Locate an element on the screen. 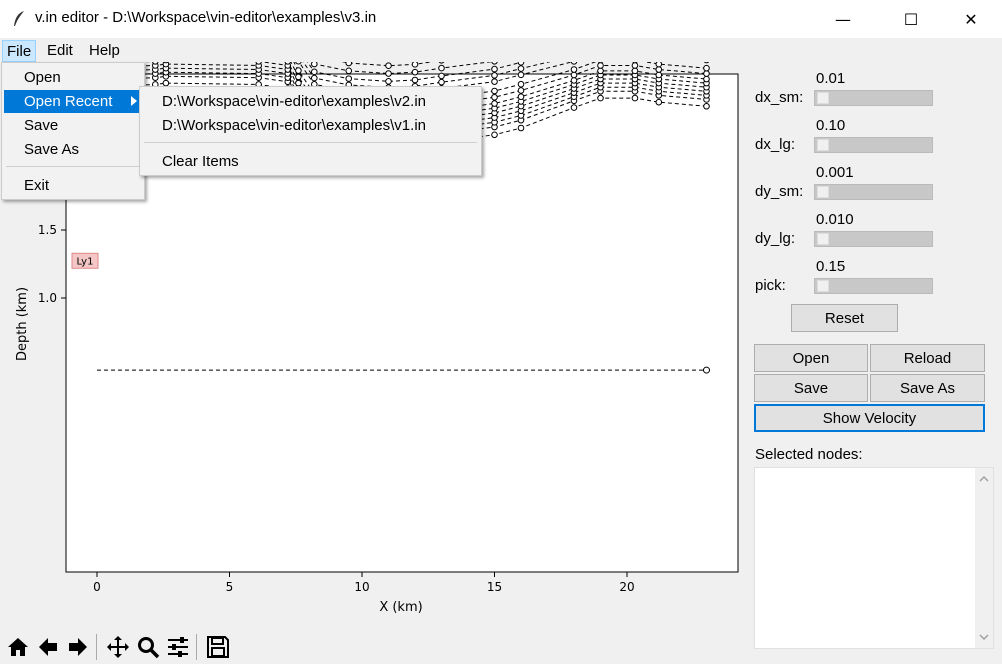 Image resolution: width=1002 pixels, height=664 pixels. file-menu-open: Open is located at coordinates (73, 77).